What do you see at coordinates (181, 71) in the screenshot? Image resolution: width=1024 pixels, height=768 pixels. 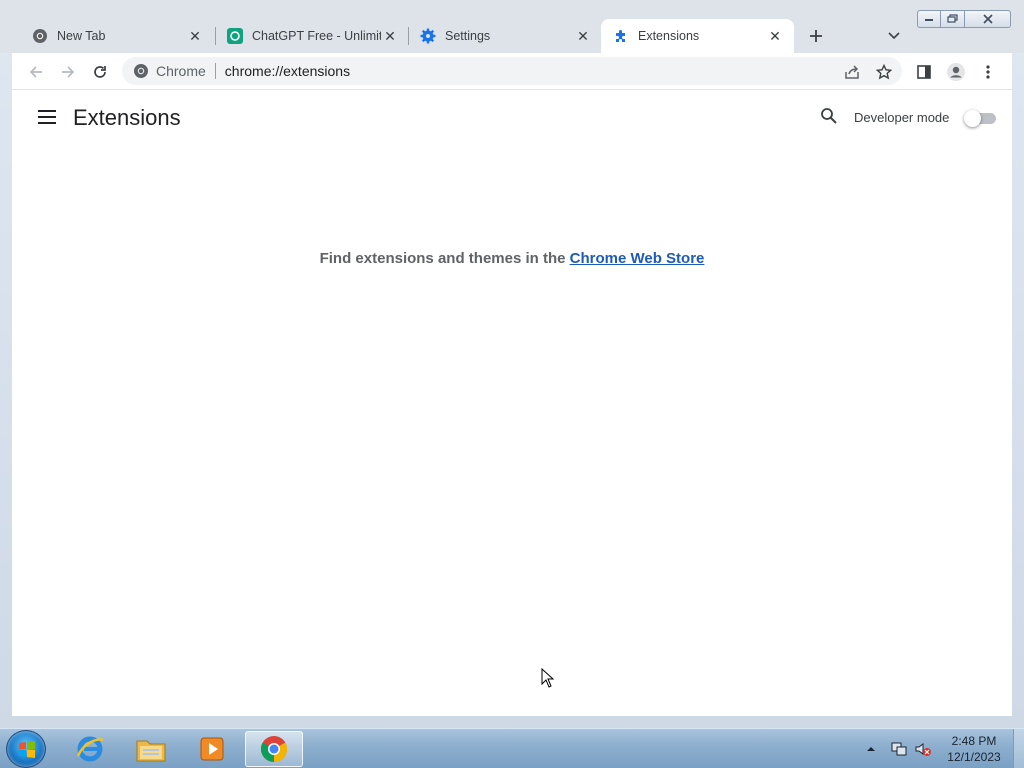 I see `site-chip: Chrome` at bounding box center [181, 71].